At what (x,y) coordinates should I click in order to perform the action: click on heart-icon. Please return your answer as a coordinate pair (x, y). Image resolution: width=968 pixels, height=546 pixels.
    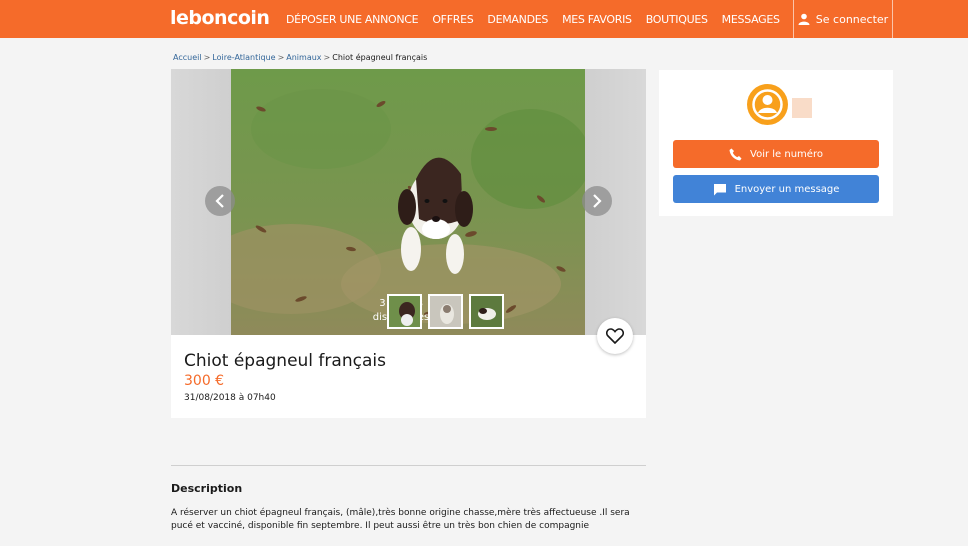
    Looking at the image, I should click on (615, 336).